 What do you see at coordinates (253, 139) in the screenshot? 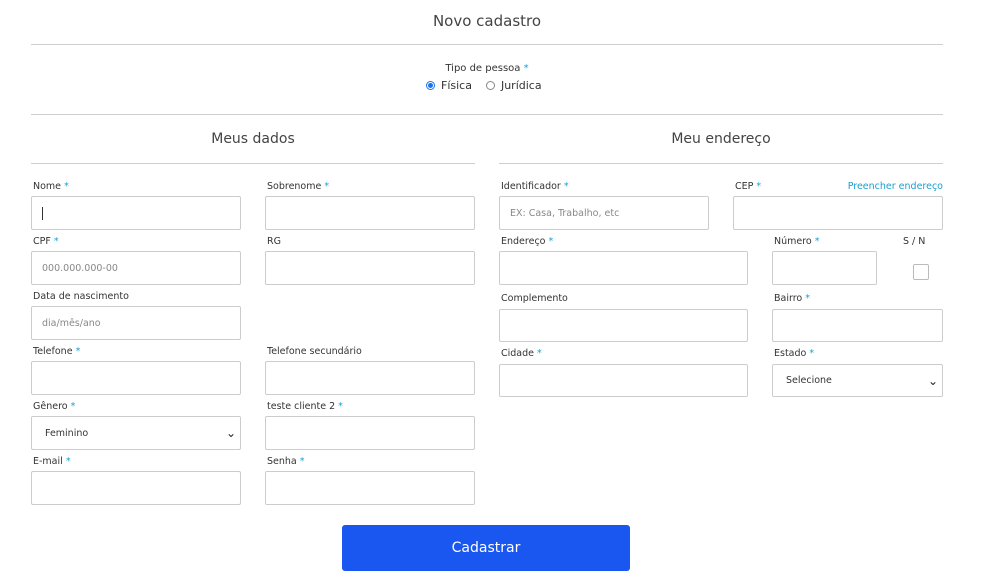
I see `meus-dados-title: Meus dados` at bounding box center [253, 139].